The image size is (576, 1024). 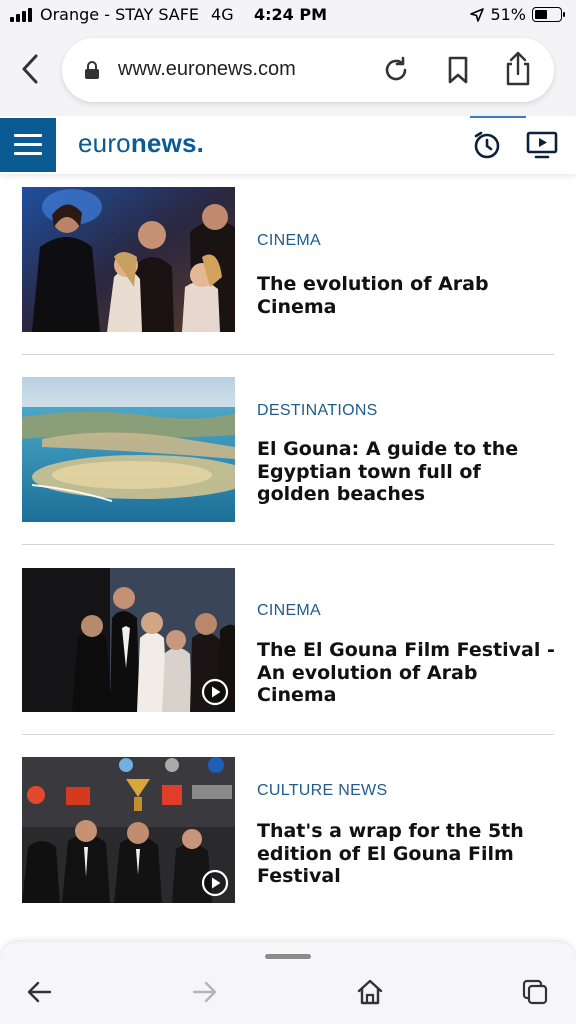 I want to click on status-bar: Orange - STAY SAFE 4G 4:24 PM 51%, so click(x=288, y=15).